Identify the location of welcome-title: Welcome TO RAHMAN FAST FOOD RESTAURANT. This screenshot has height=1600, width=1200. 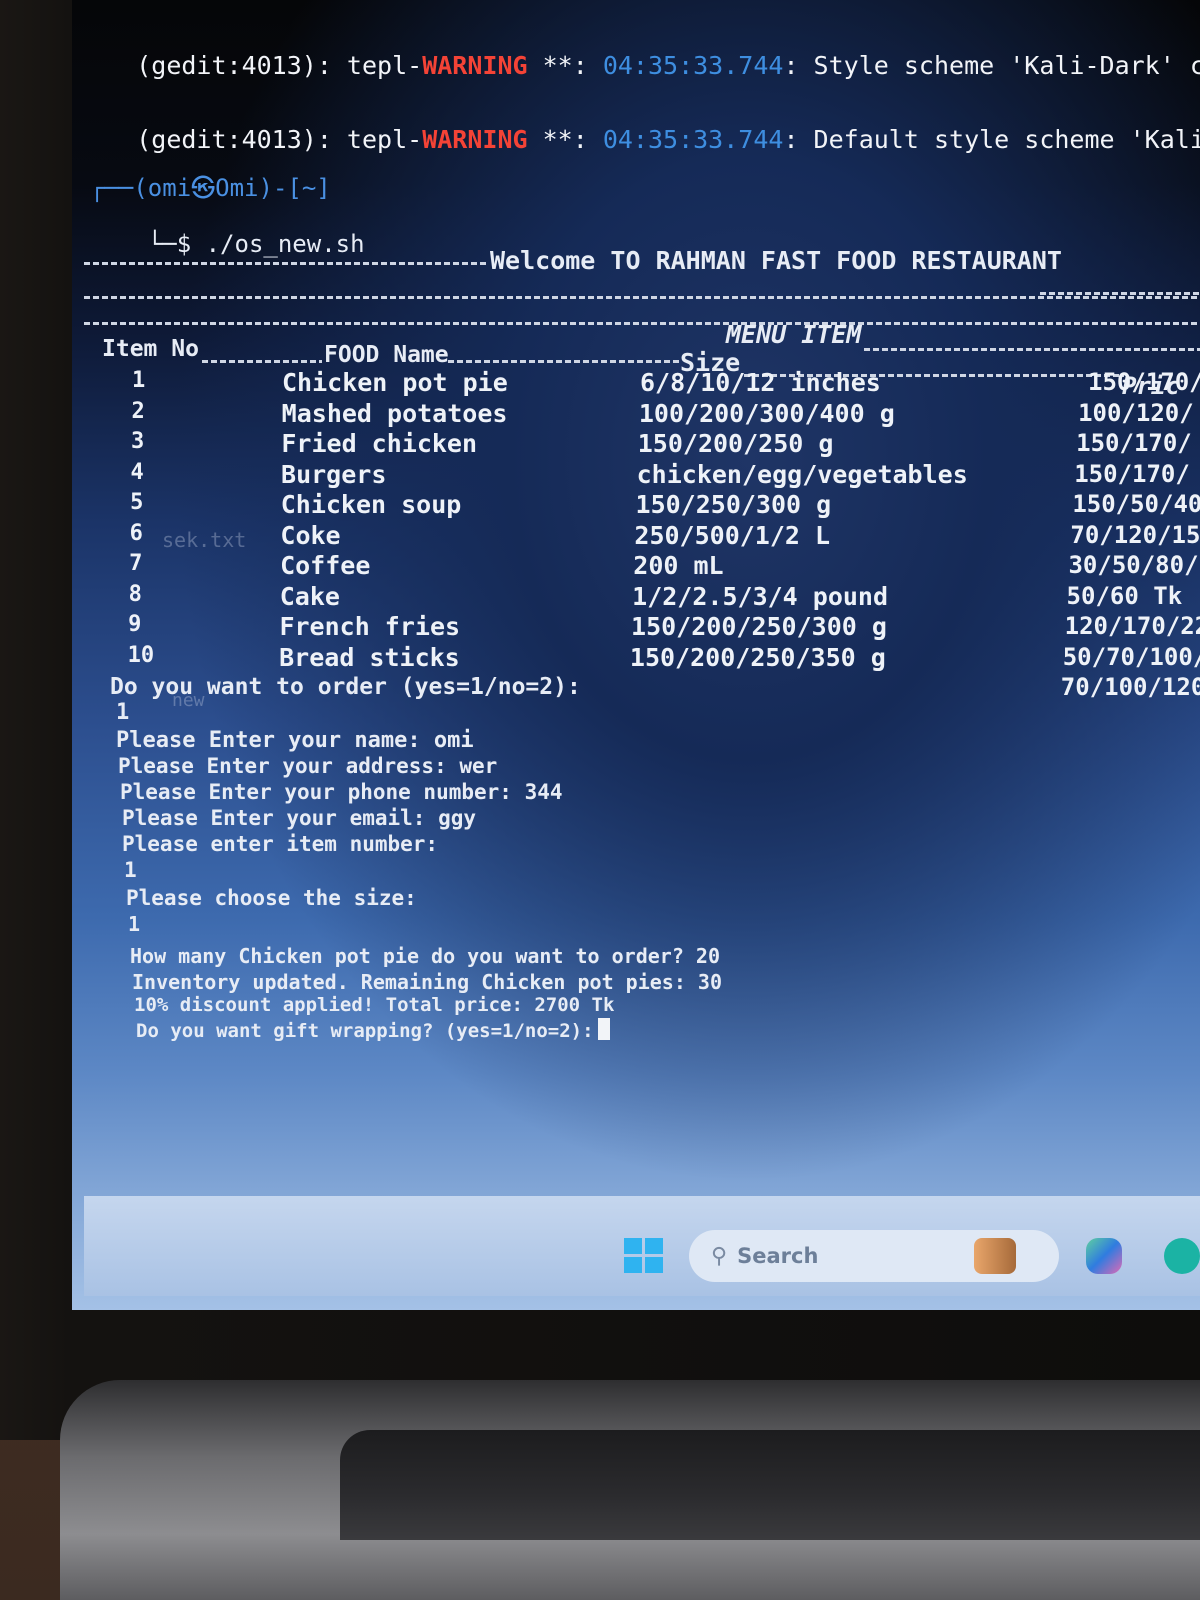
(776, 260).